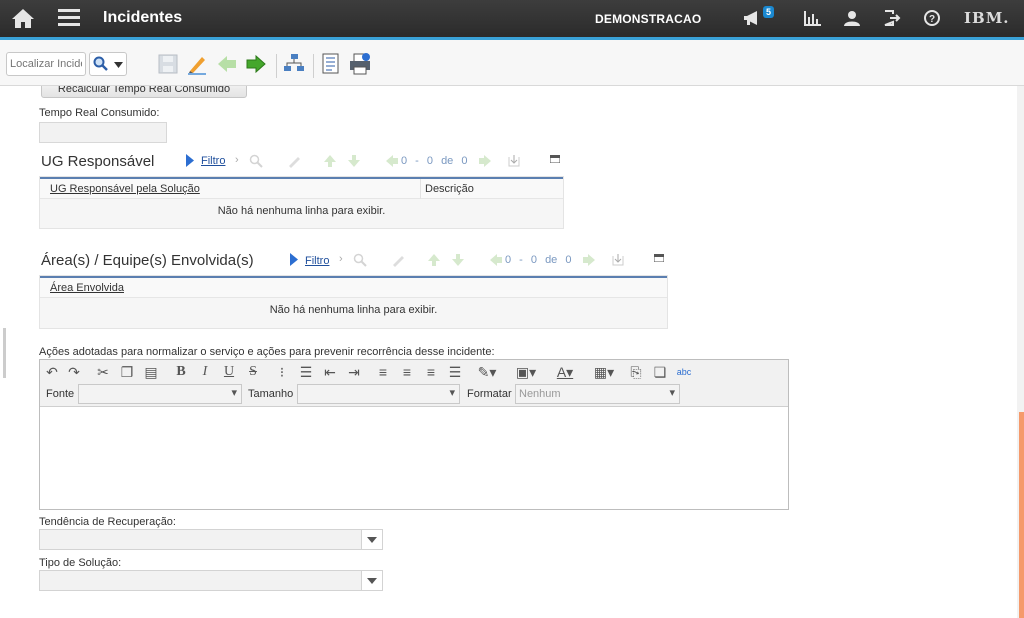 The width and height of the screenshot is (1024, 618). Describe the element at coordinates (127, 372) in the screenshot. I see `copy-icon: ❐` at that location.